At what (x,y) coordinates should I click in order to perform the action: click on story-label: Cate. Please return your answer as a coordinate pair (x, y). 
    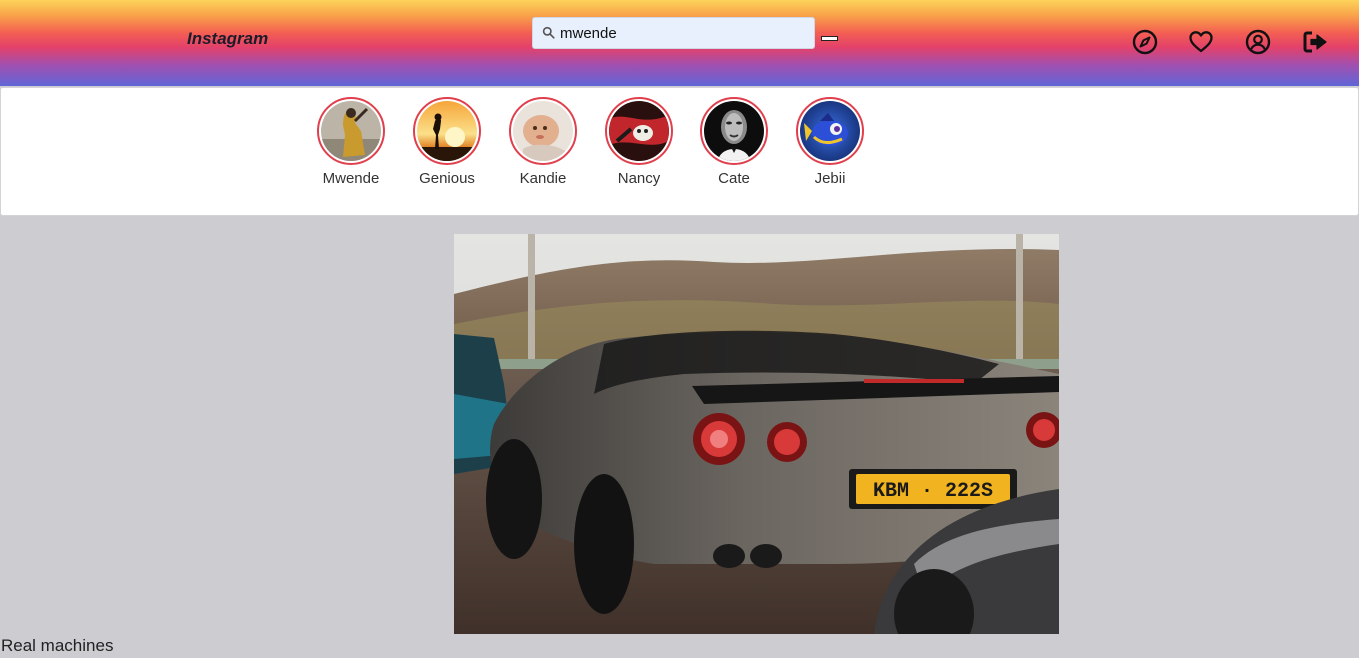
    Looking at the image, I should click on (734, 178).